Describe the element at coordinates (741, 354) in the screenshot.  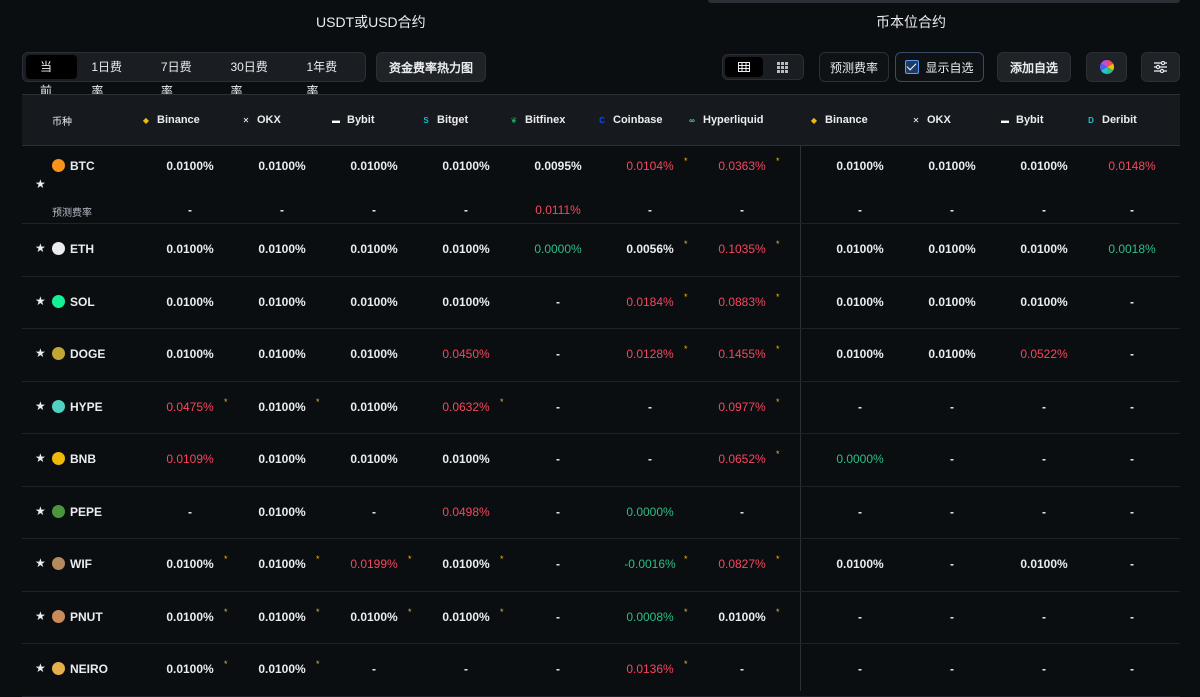
I see `rate-cell-hyperliquid: 0.1455%` at that location.